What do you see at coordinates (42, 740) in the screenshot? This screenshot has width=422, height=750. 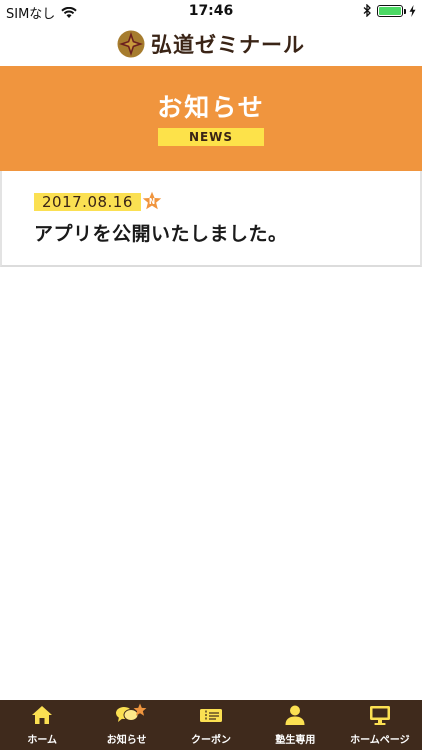 I see `tab-home-label: ホーム` at bounding box center [42, 740].